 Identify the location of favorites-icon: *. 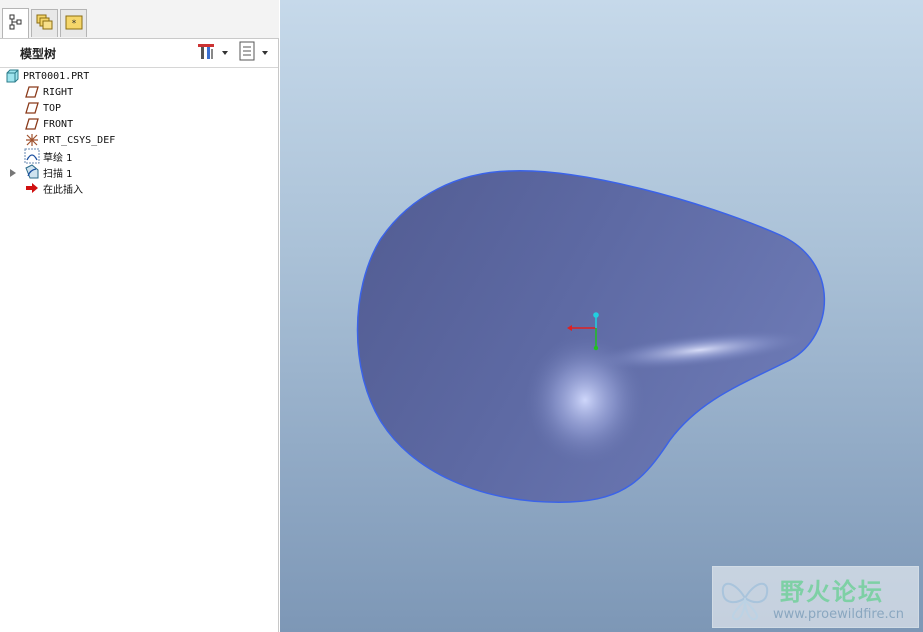
(74, 24).